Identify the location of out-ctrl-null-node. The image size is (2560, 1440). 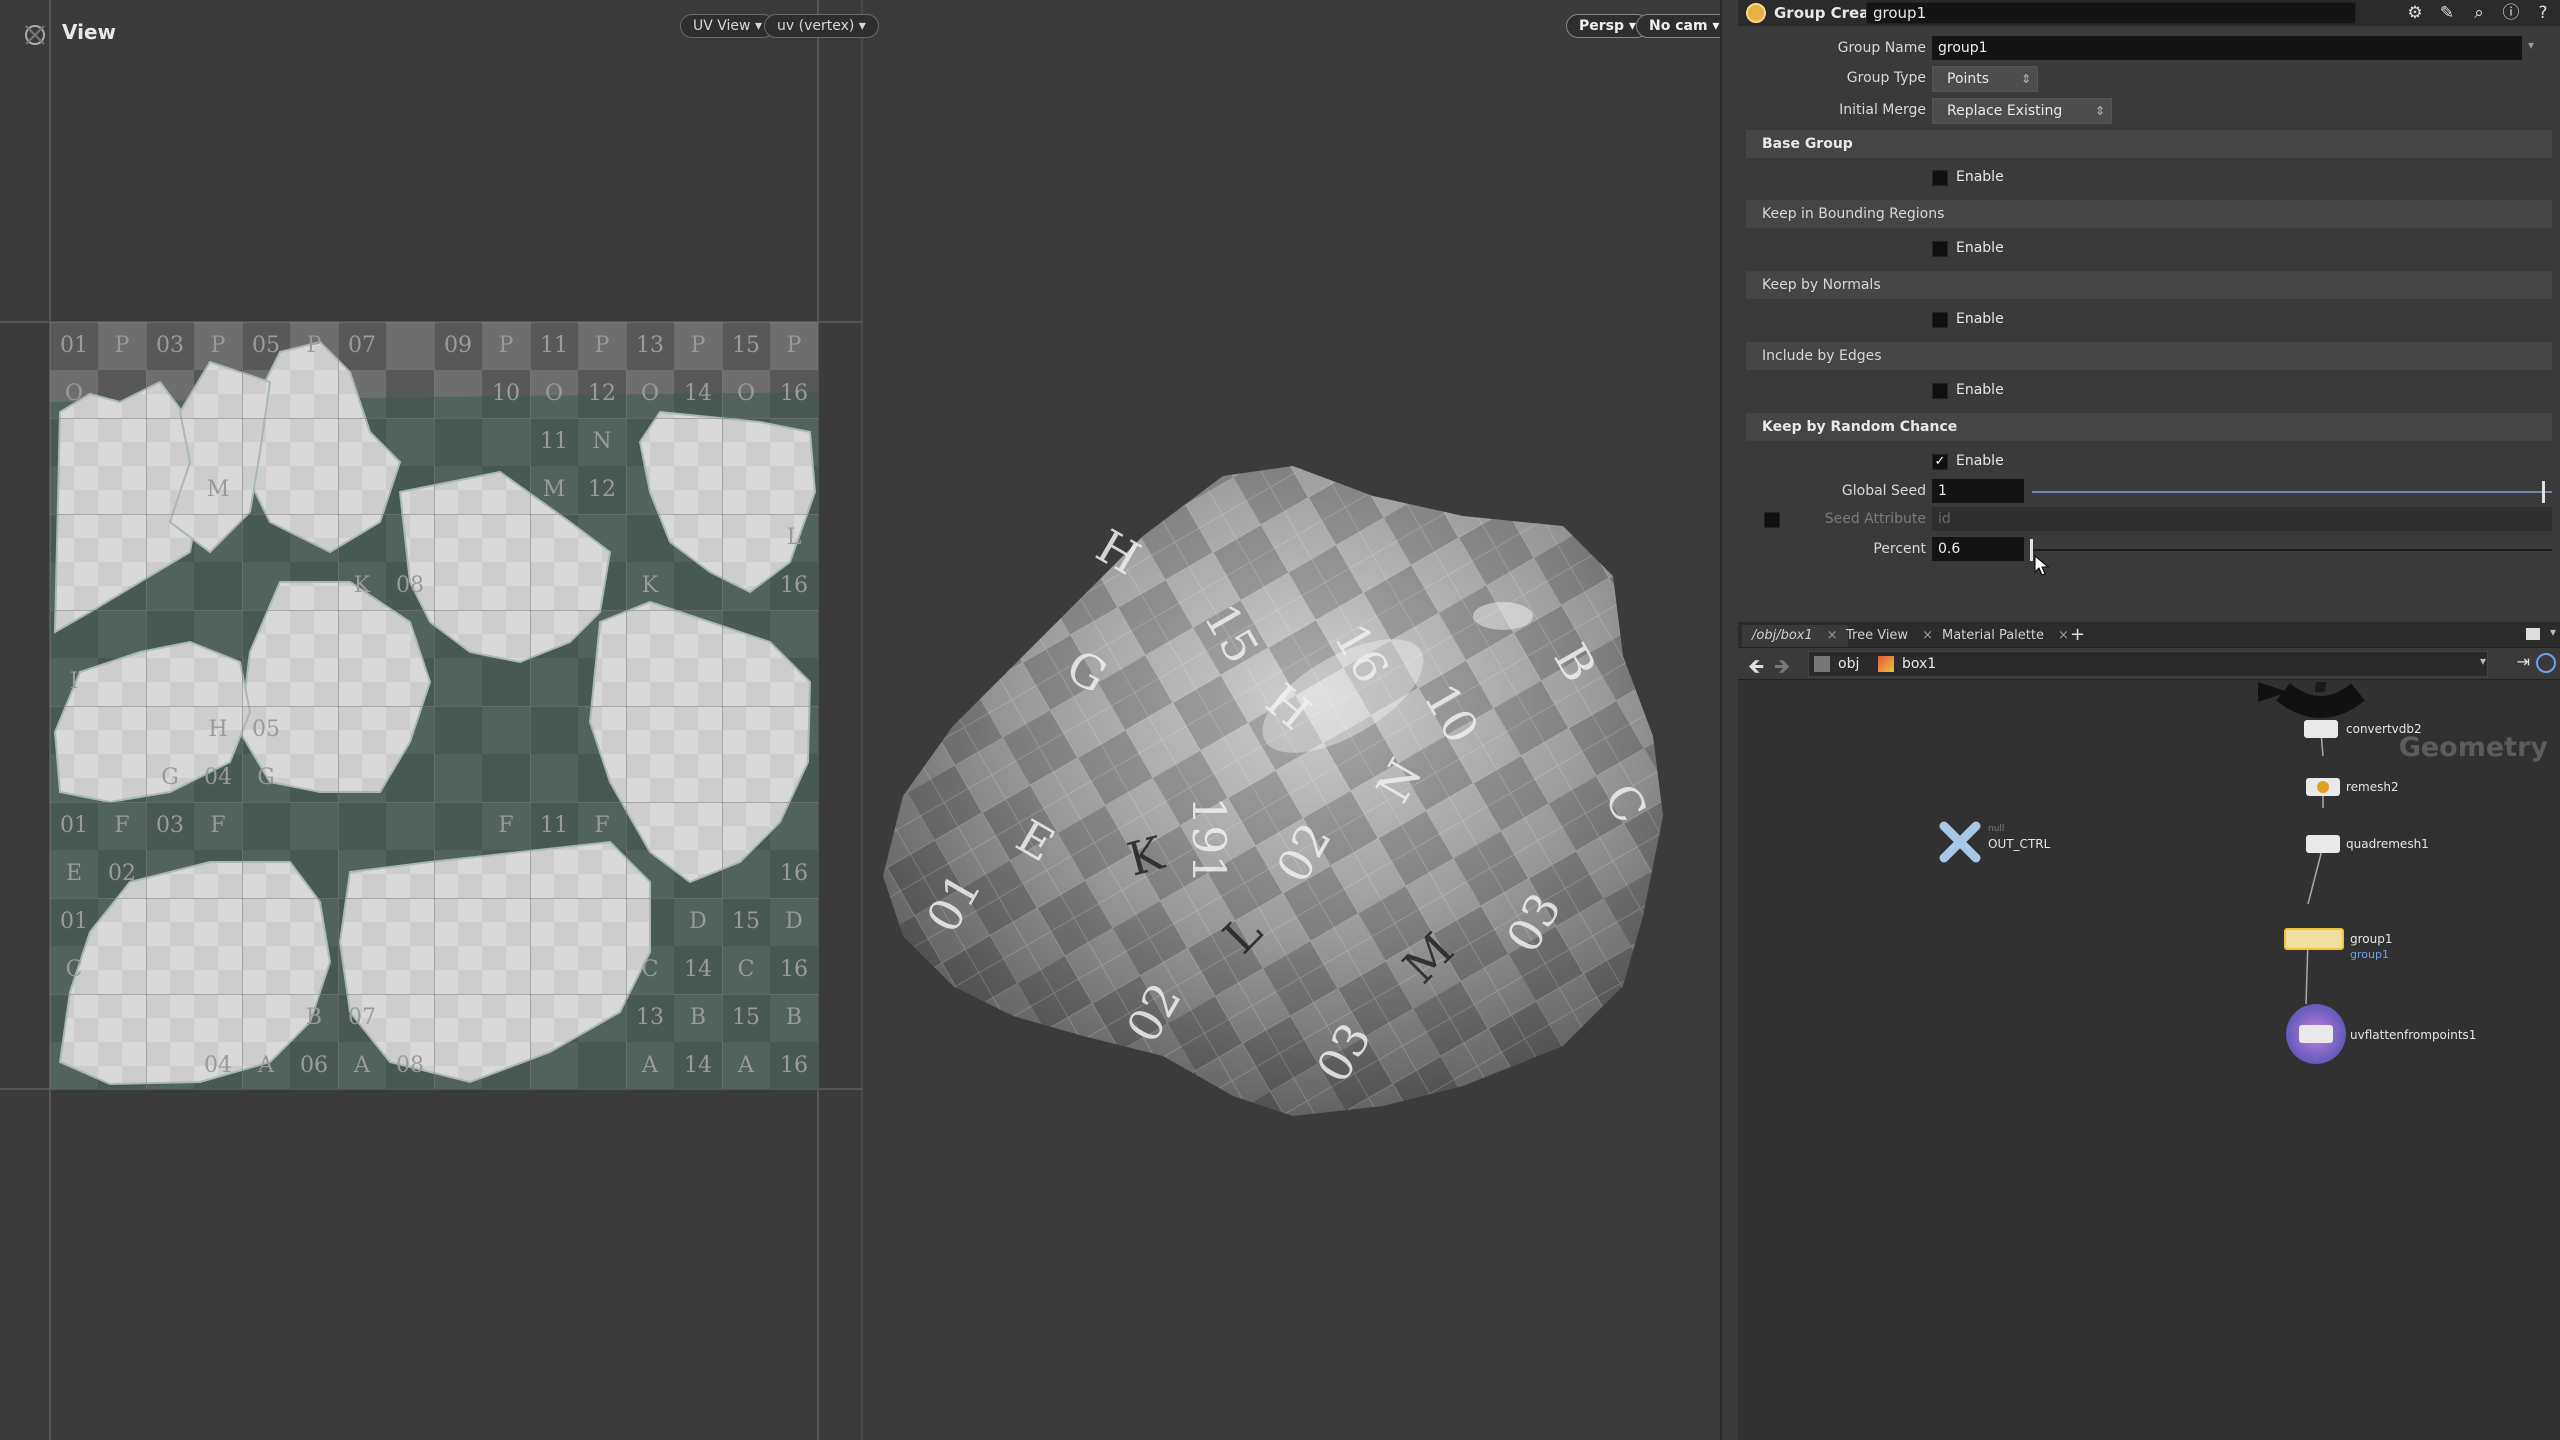
(1960, 842).